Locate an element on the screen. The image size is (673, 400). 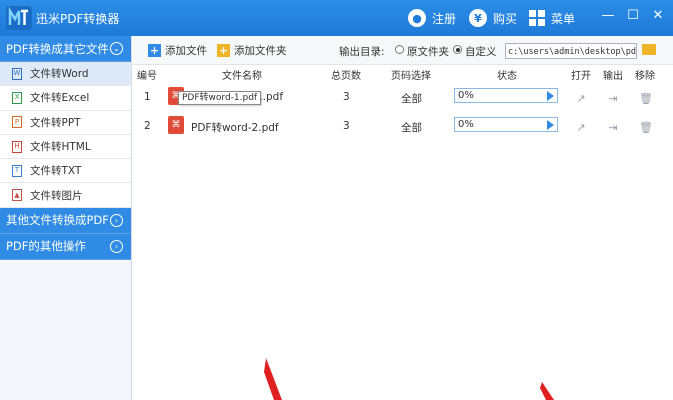
sidebar-group-pdf-to-other: PDF转换成其它文件 ⌄ is located at coordinates (65, 49).